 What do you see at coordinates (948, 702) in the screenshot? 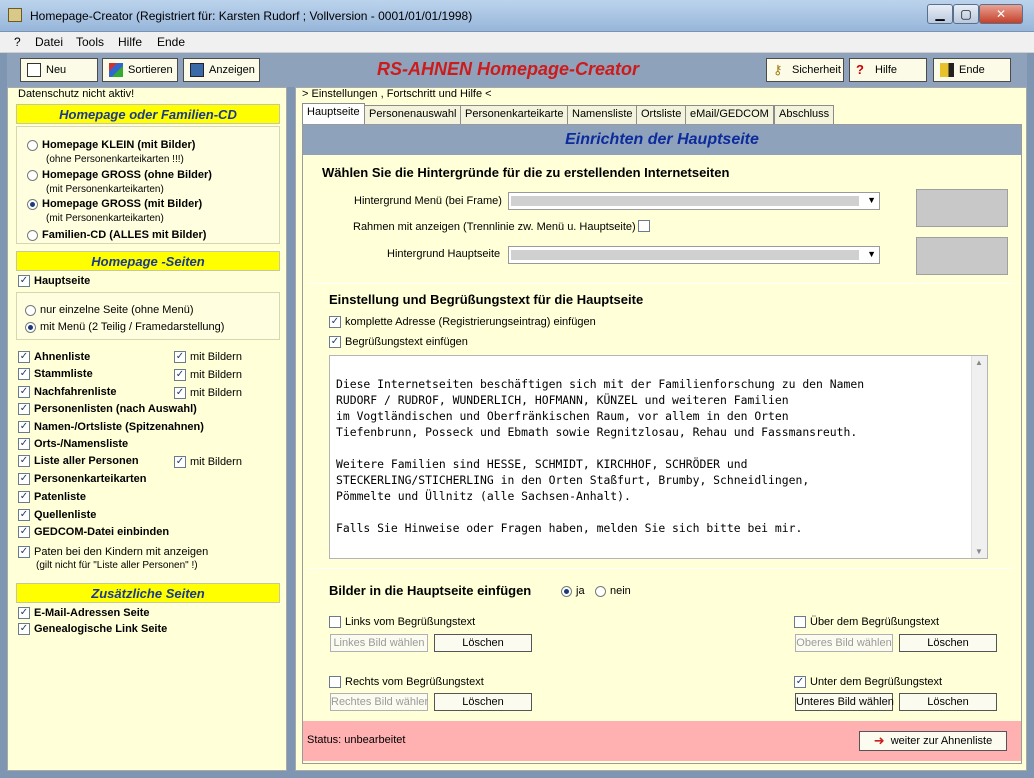
I see `loeschen-unter-button: Löschen` at bounding box center [948, 702].